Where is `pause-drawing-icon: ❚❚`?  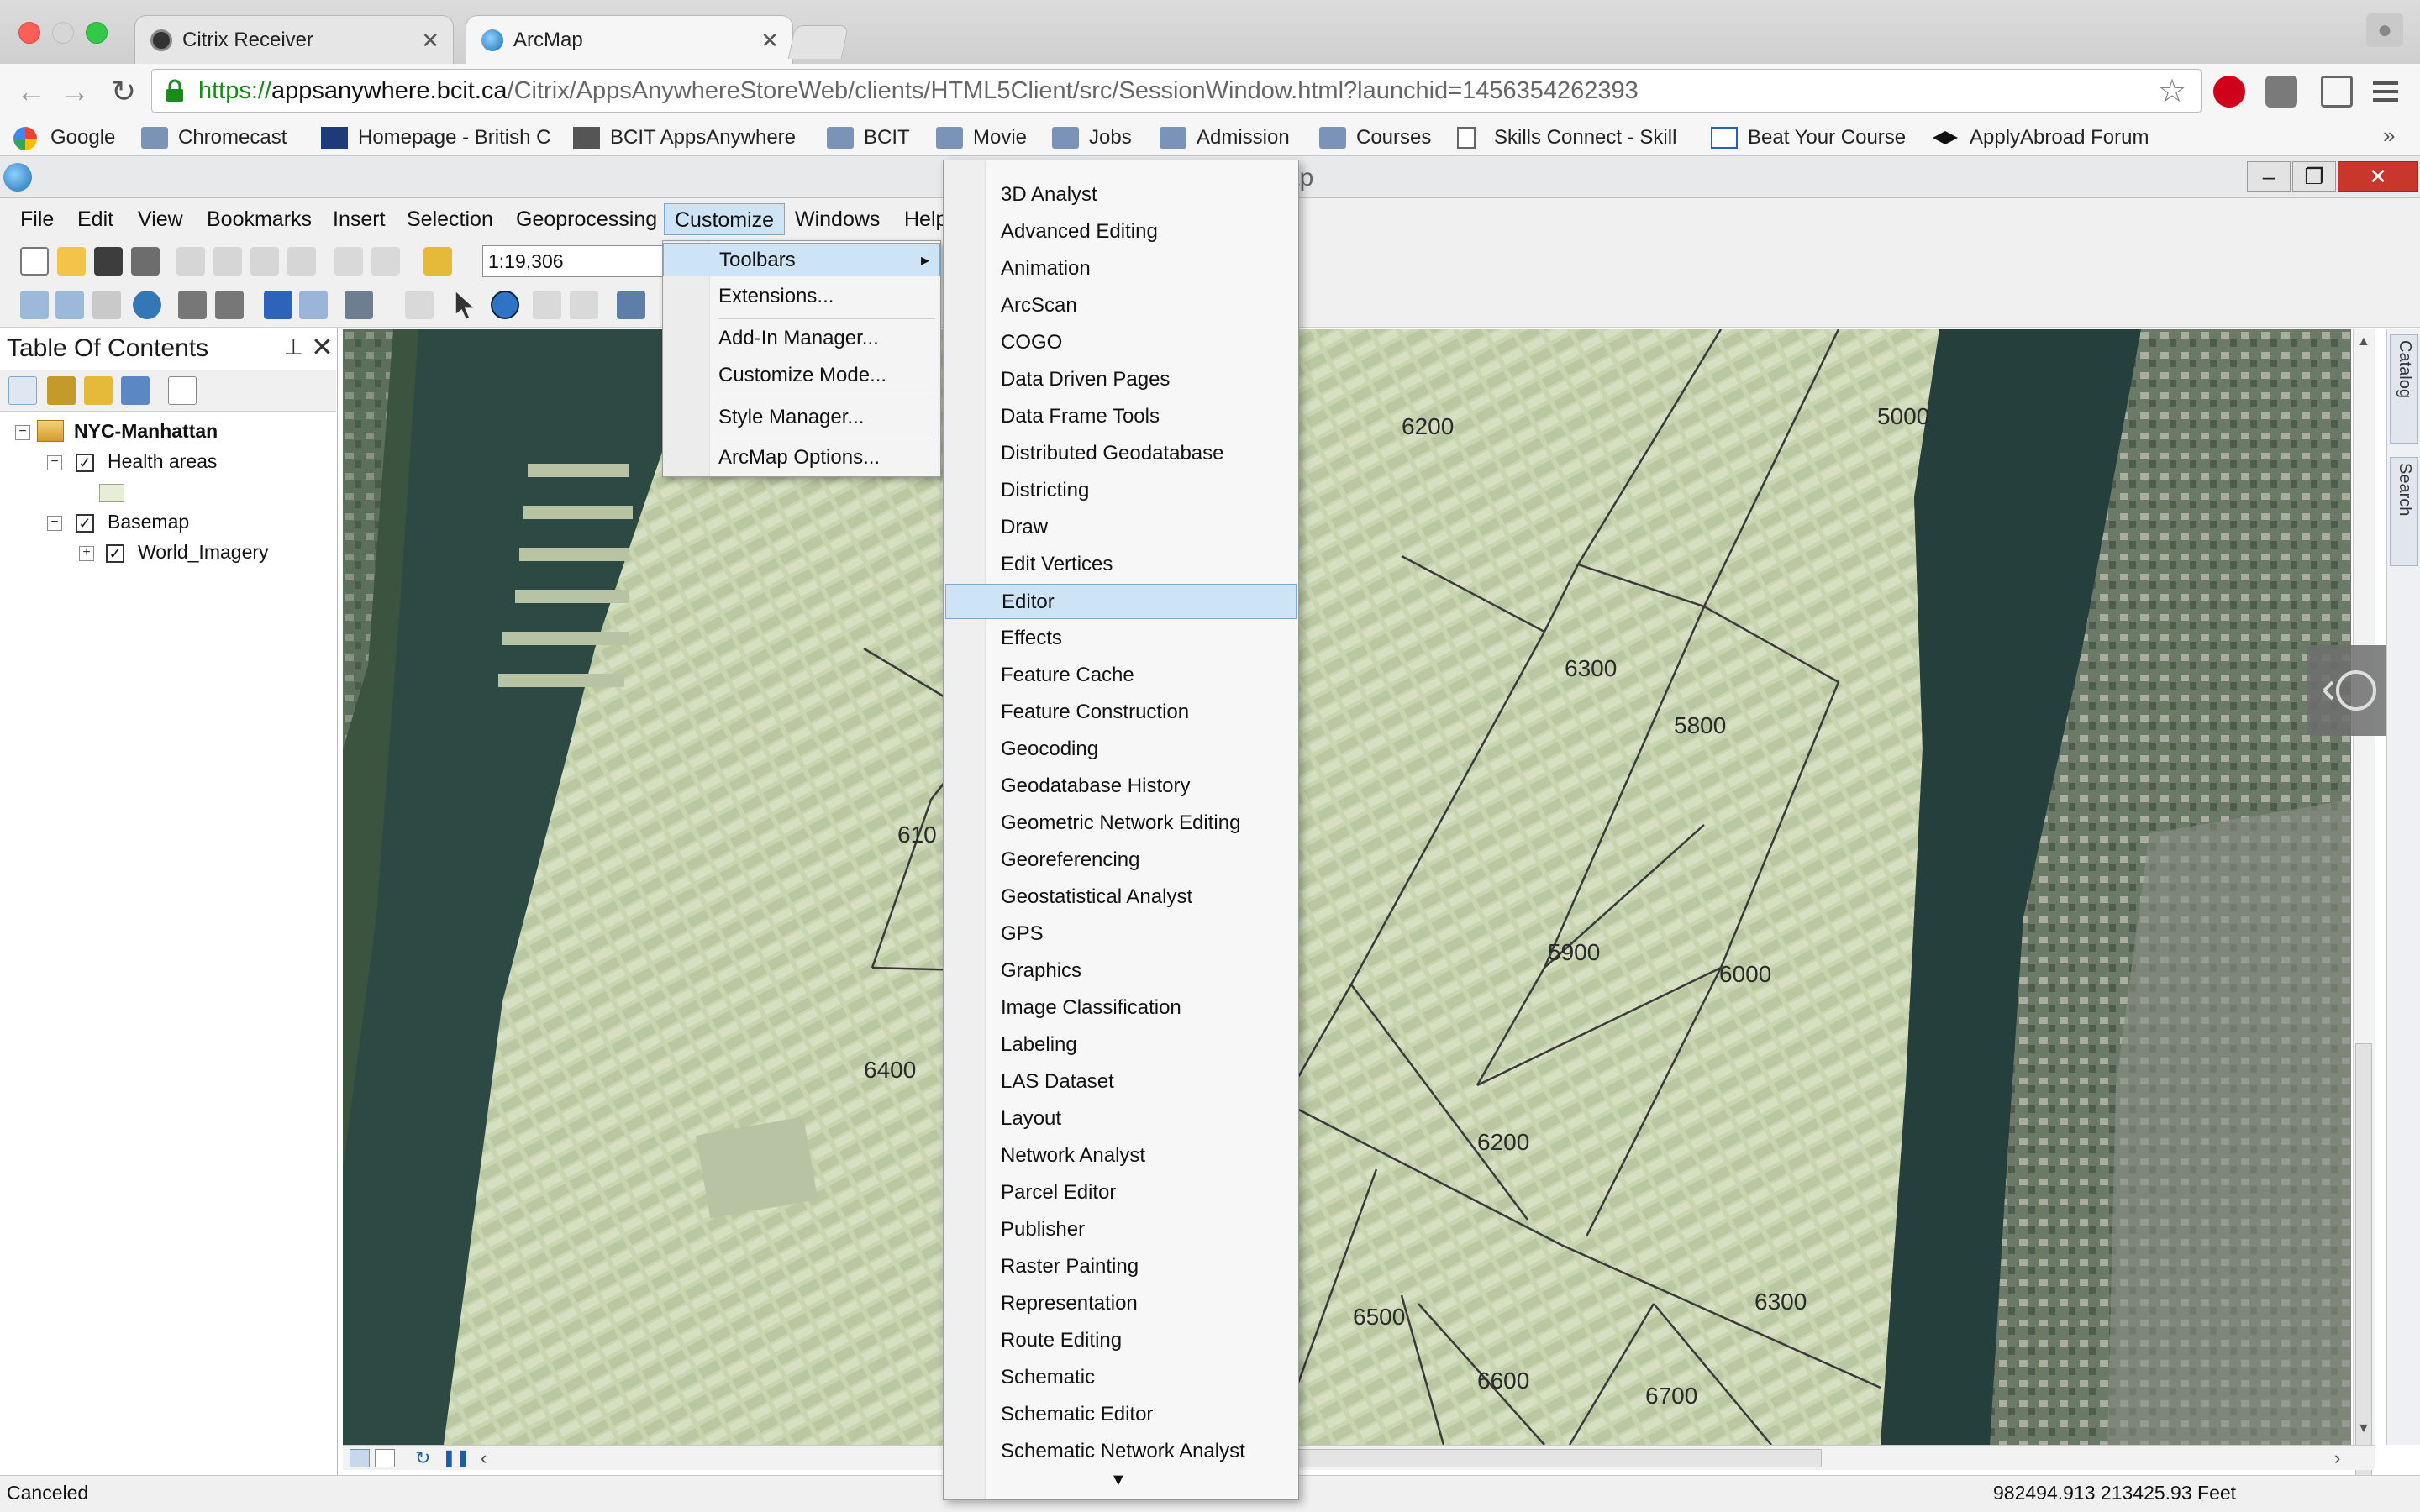
pause-drawing-icon: ❚❚ is located at coordinates (456, 1457).